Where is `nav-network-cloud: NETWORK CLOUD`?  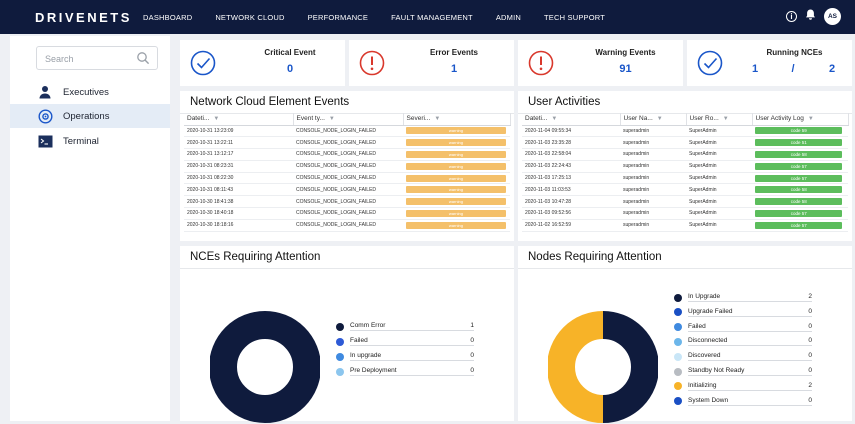 nav-network-cloud: NETWORK CLOUD is located at coordinates (249, 17).